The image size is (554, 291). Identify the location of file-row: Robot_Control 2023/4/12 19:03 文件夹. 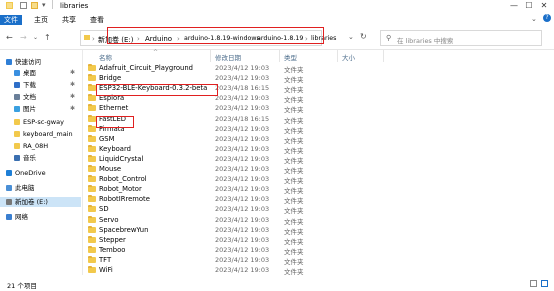
(318, 179).